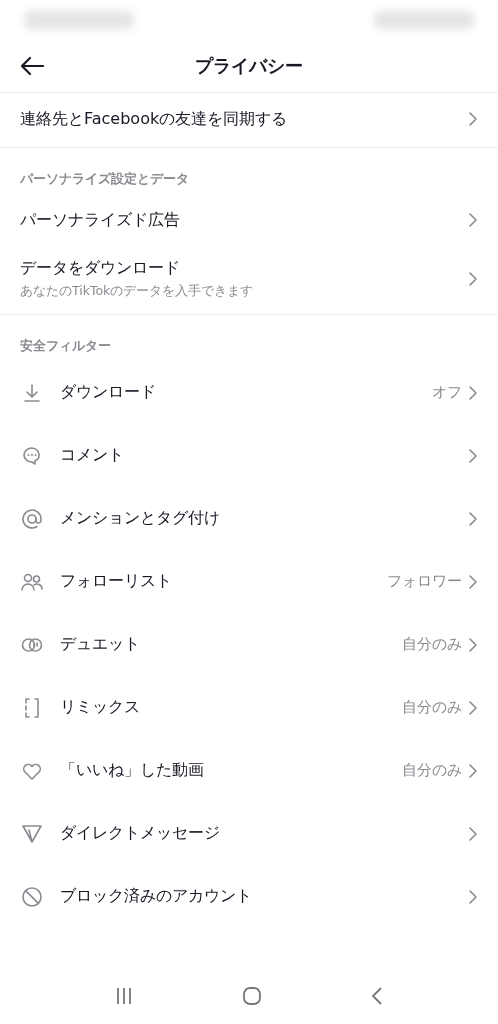 This screenshot has width=498, height=1024. Describe the element at coordinates (124, 996) in the screenshot. I see `recent-apps-icon` at that location.